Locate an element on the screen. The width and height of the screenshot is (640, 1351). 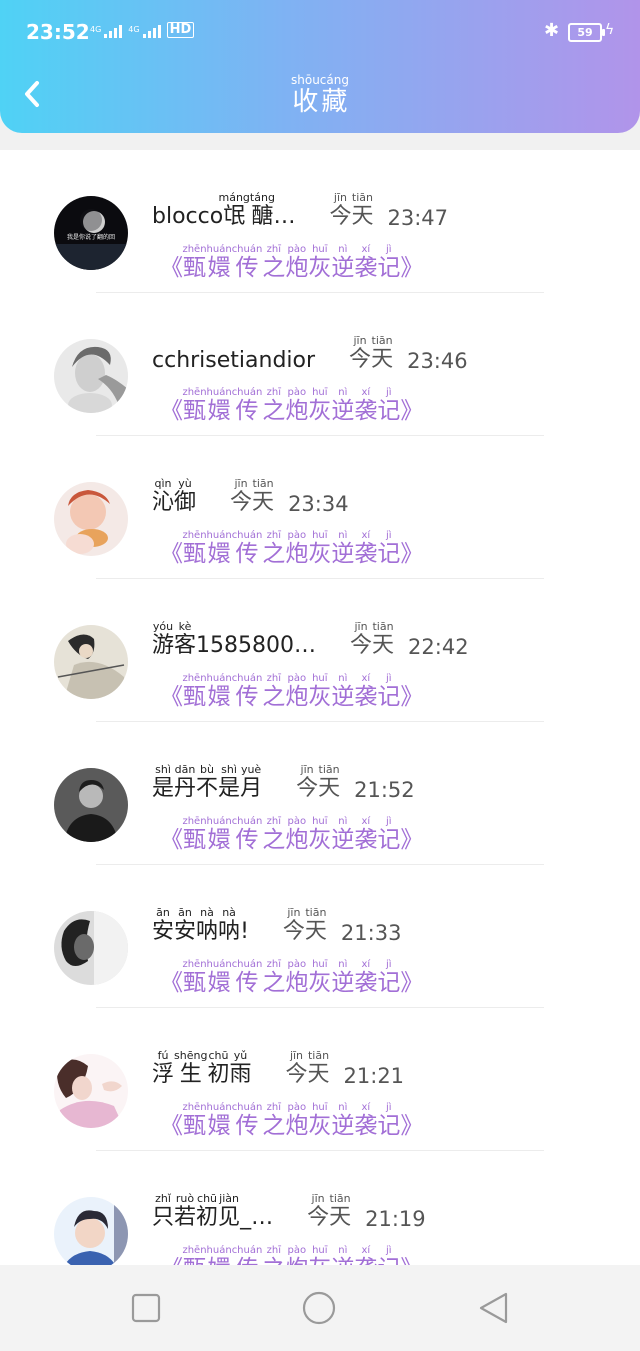
ruby-char: 游yóu is located at coordinates (163, 639).